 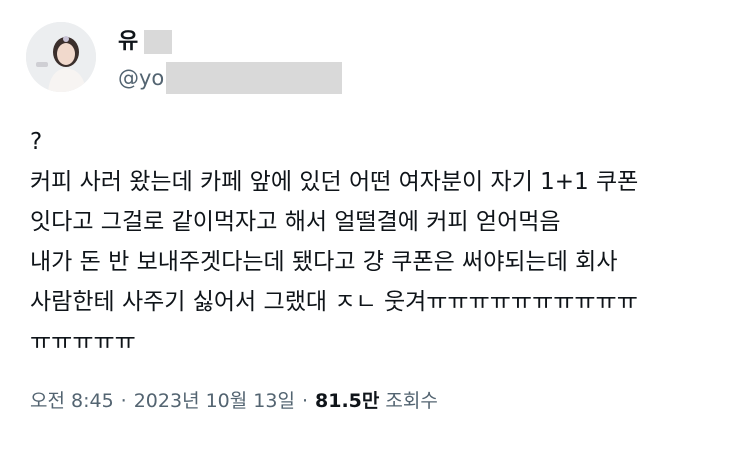 I want to click on avatar-photo, so click(x=61, y=57).